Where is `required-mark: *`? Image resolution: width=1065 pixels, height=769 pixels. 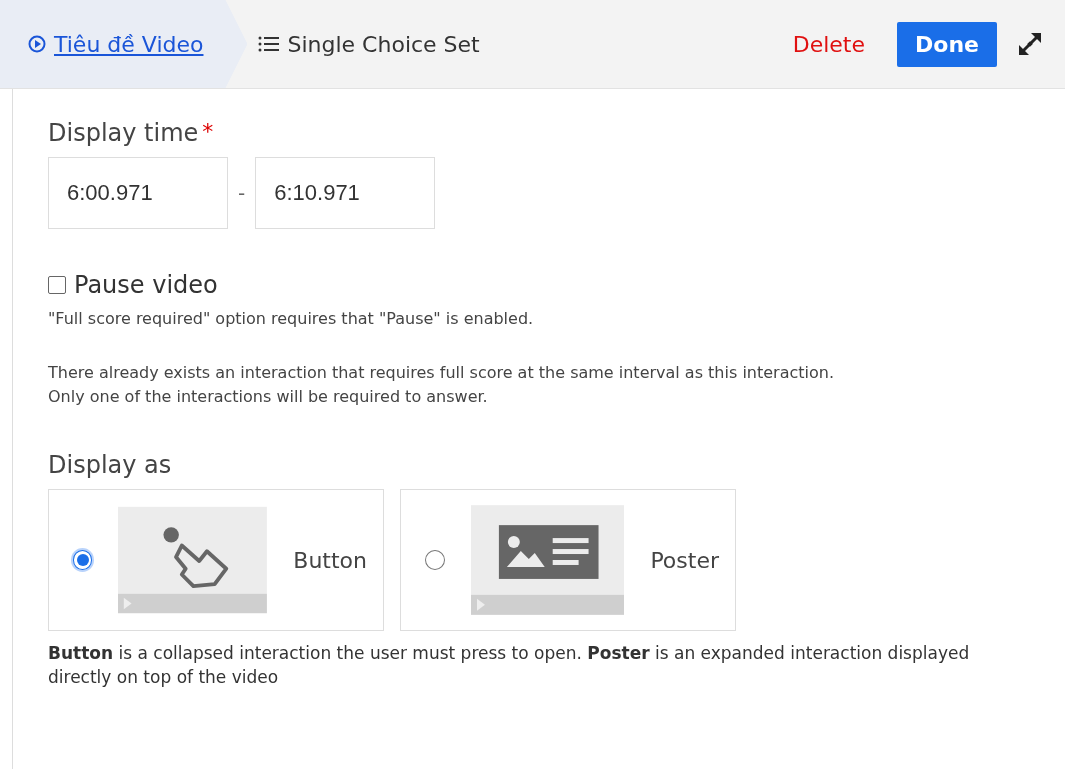 required-mark: * is located at coordinates (208, 131).